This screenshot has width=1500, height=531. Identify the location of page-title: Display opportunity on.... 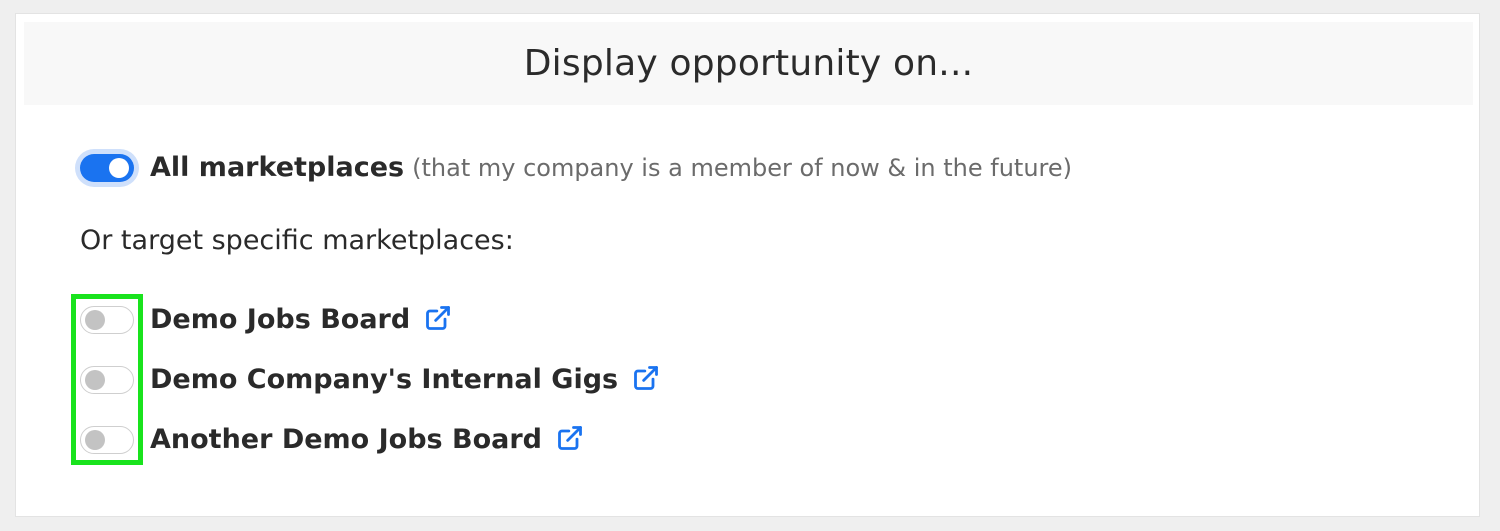
(748, 63).